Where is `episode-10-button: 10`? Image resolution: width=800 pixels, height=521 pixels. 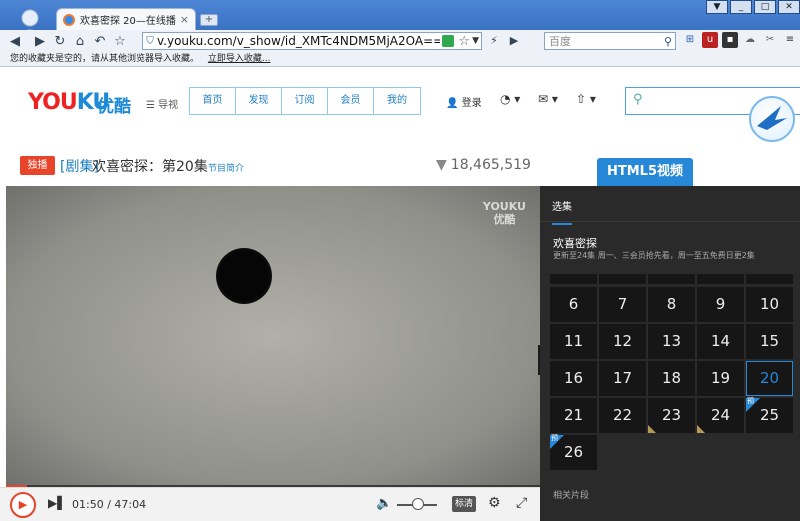 episode-10-button: 10 is located at coordinates (769, 304).